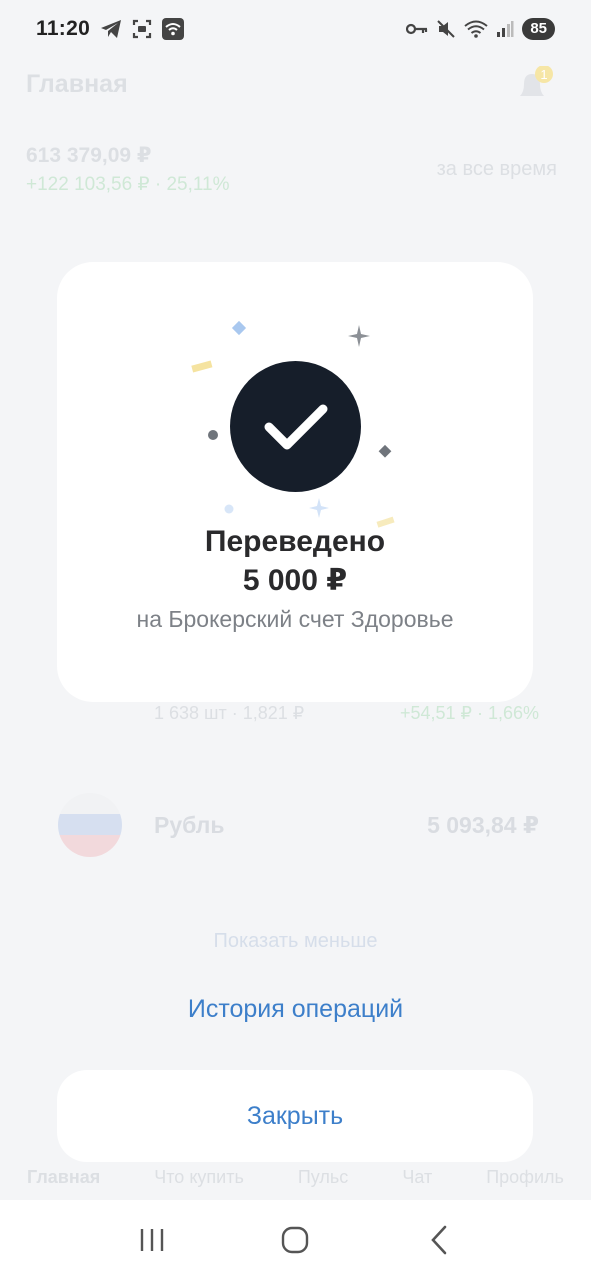 The image size is (591, 1280). Describe the element at coordinates (295, 541) in the screenshot. I see `success-title: Переведено` at that location.